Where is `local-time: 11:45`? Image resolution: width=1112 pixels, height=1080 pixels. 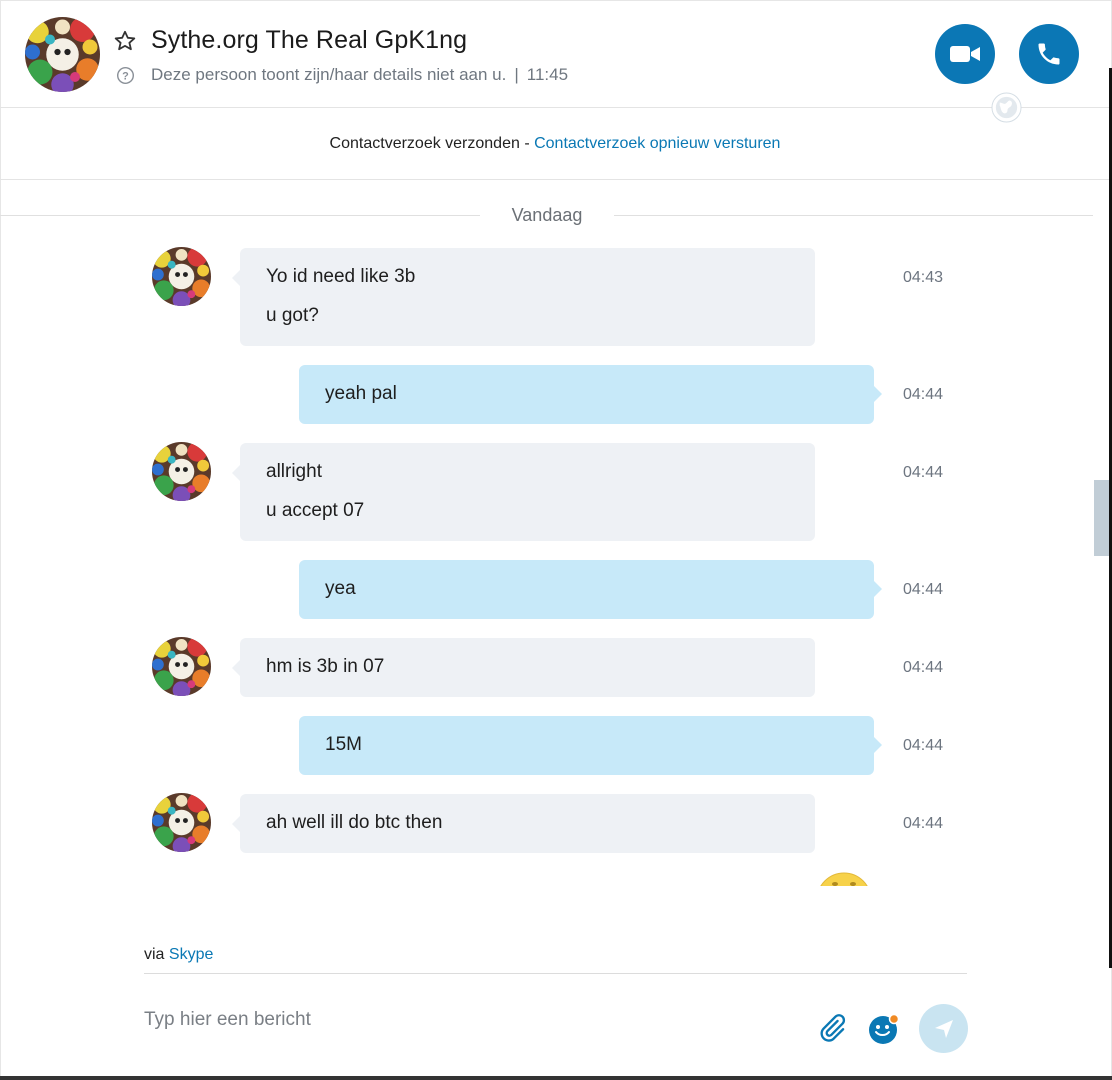 local-time: 11:45 is located at coordinates (547, 74).